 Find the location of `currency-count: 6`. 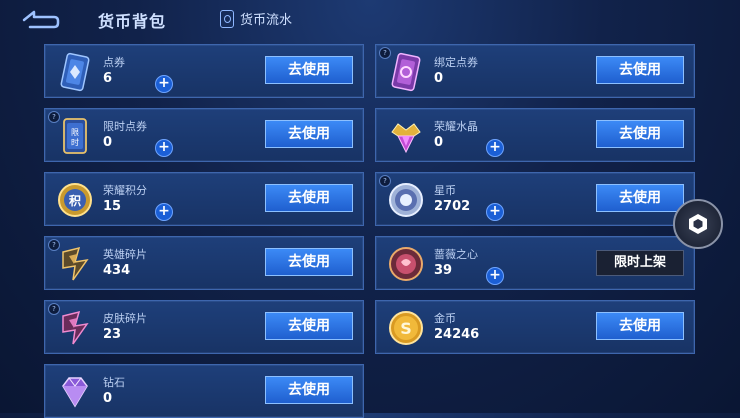

currency-count: 6 is located at coordinates (108, 78).